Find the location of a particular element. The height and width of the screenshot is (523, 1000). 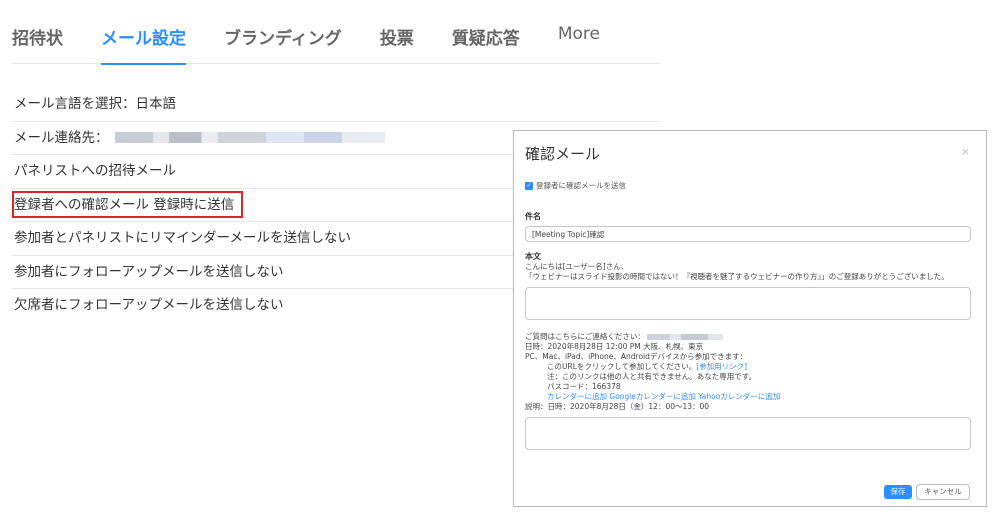

tab-more: More is located at coordinates (579, 42).